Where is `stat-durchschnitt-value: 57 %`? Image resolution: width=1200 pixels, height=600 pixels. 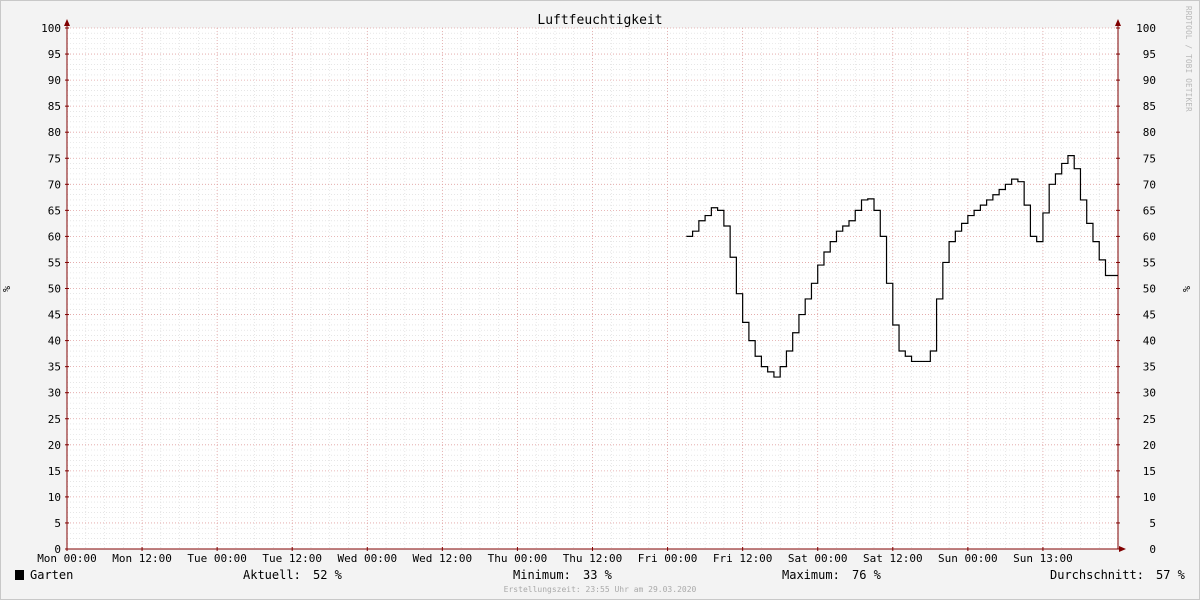 stat-durchschnitt-value: 57 % is located at coordinates (1170, 575).